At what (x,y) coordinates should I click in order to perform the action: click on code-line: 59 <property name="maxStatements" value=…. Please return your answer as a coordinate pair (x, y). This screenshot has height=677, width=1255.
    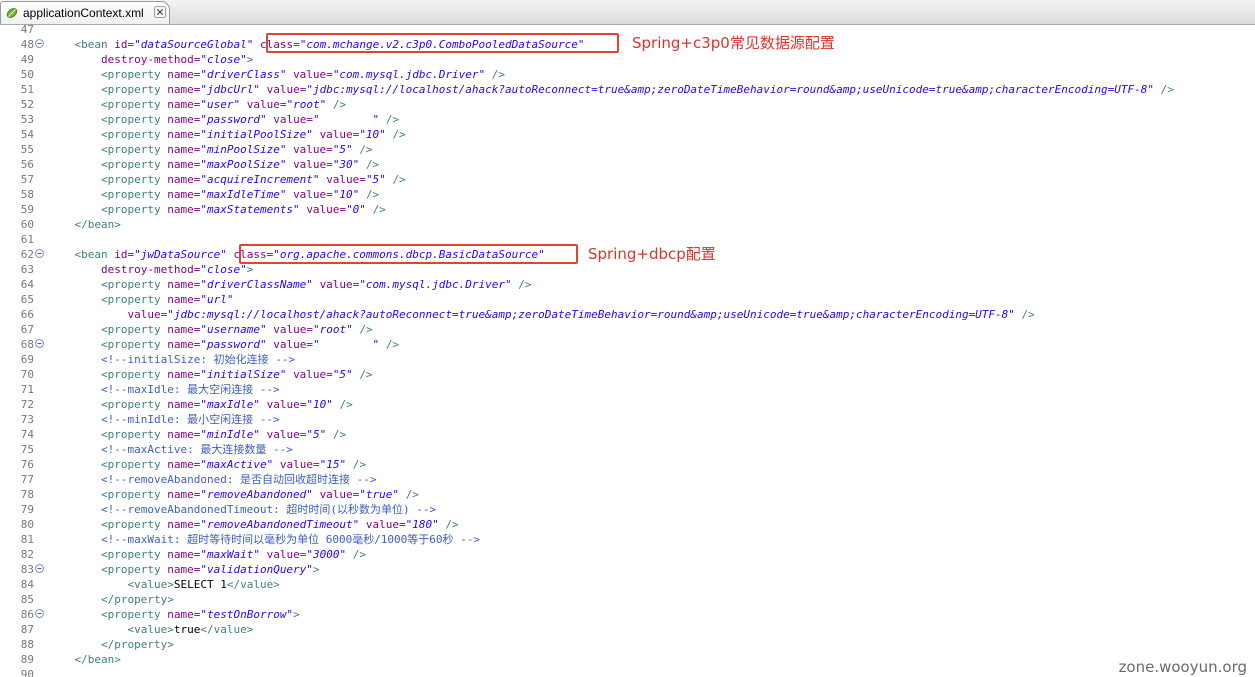
    Looking at the image, I should click on (627, 209).